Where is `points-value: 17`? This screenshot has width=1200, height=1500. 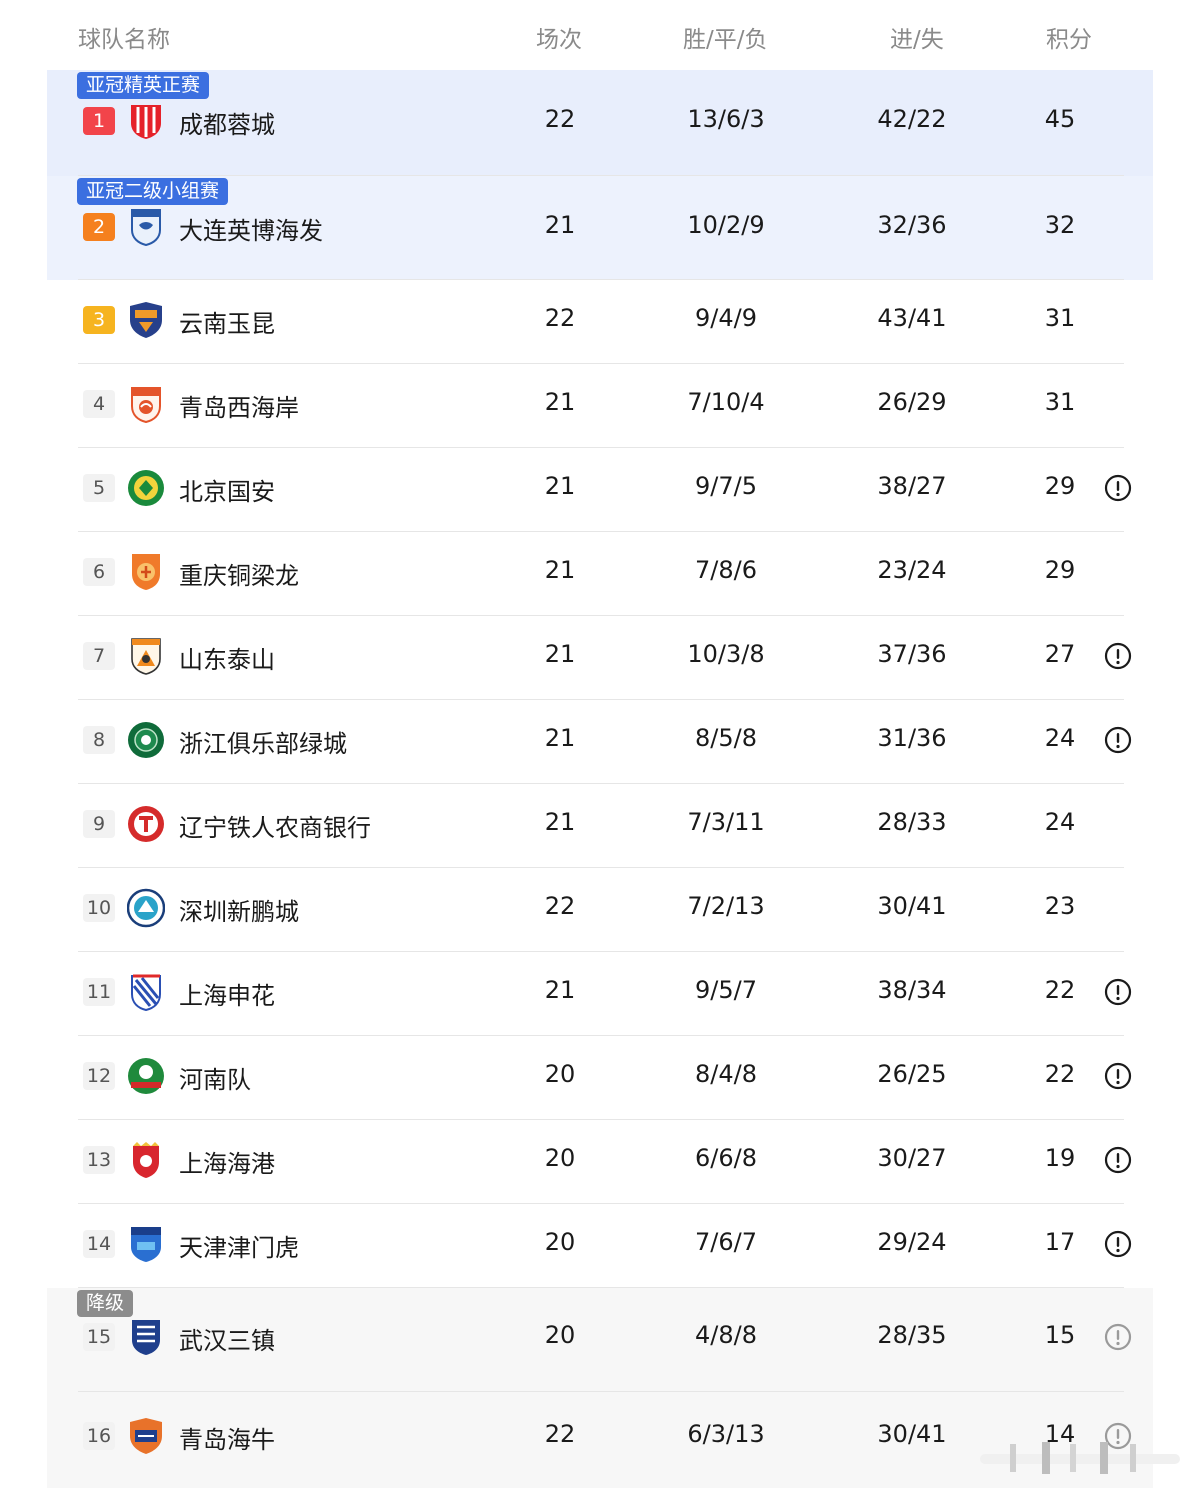
points-value: 17 is located at coordinates (1060, 1242).